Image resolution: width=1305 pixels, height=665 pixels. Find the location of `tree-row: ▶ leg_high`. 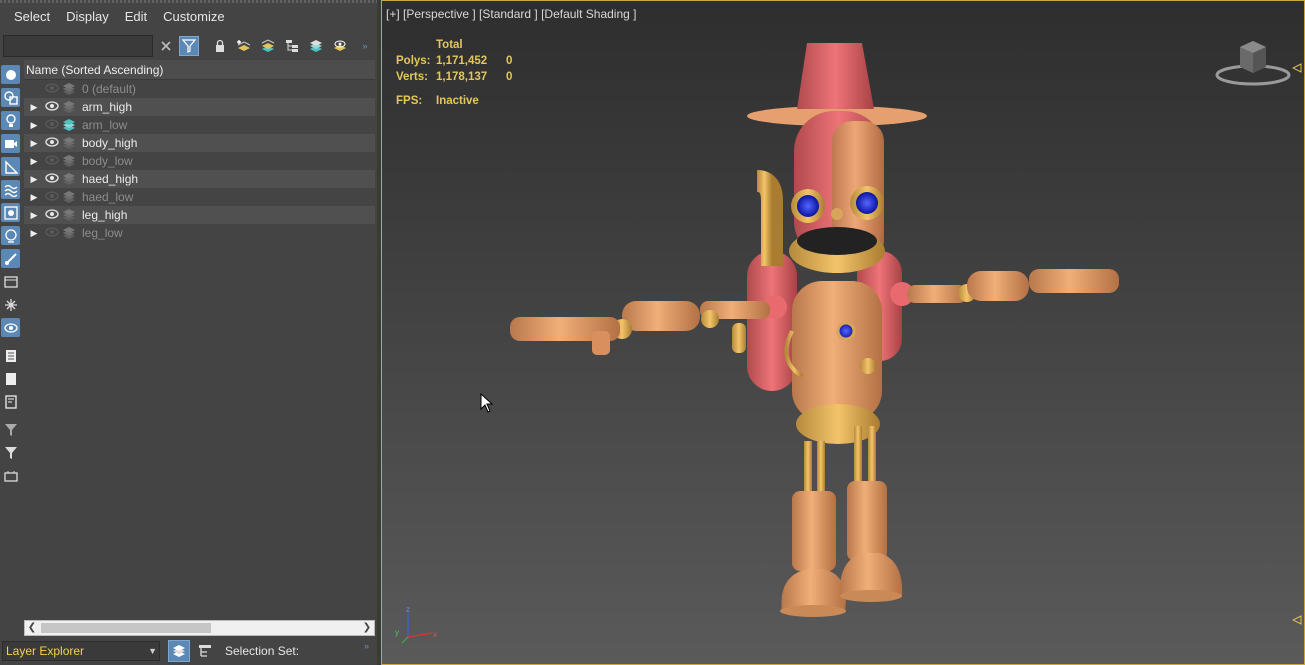

tree-row: ▶ leg_high is located at coordinates (199, 215).